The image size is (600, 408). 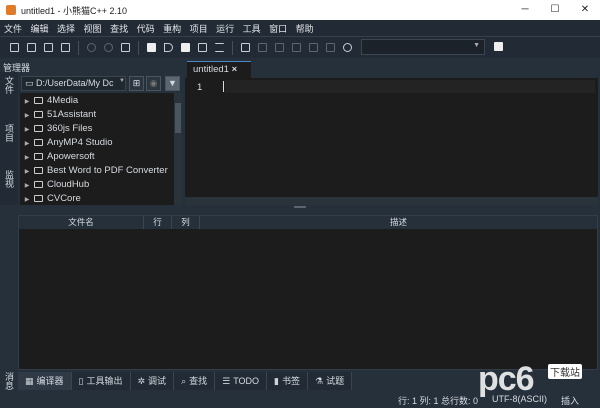 What do you see at coordinates (252, 28) in the screenshot?
I see `menu-tools: 工具` at bounding box center [252, 28].